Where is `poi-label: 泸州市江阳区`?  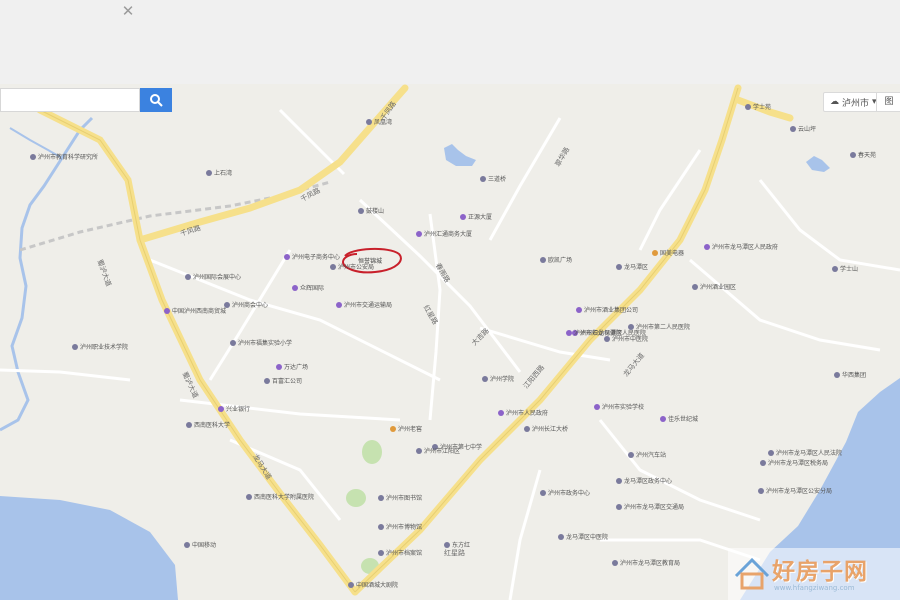 poi-label: 泸州市江阳区 is located at coordinates (442, 451).